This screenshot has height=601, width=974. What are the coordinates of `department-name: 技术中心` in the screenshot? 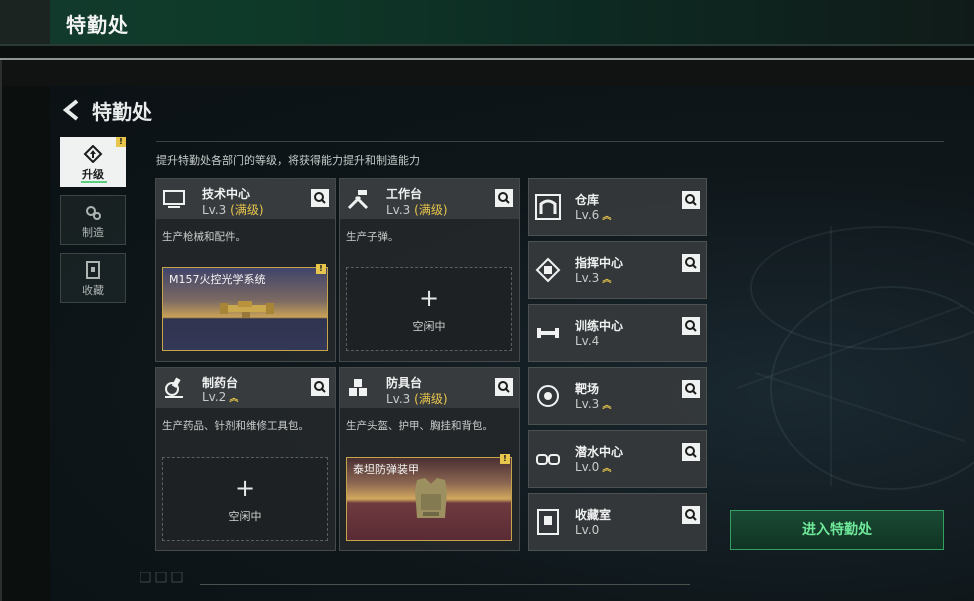 It's located at (226, 194).